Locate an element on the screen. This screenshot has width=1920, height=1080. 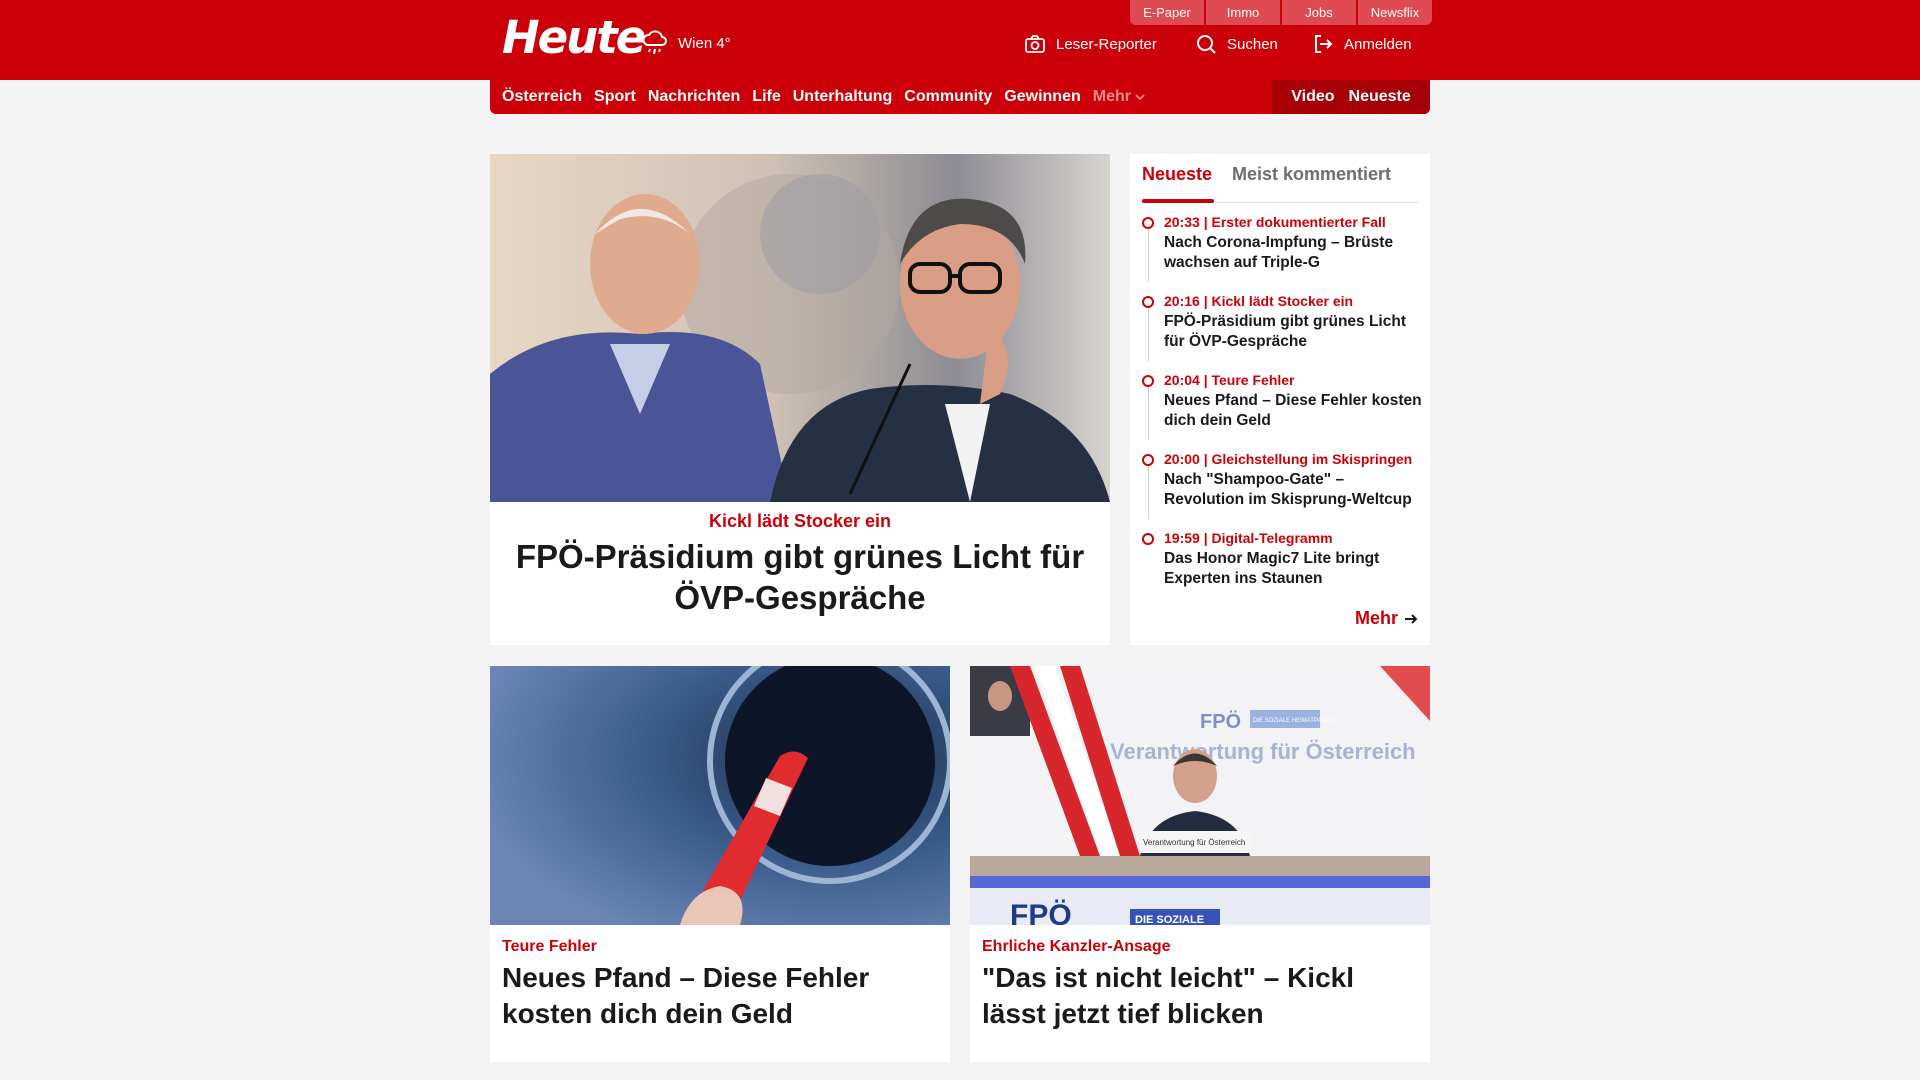
rain-cloud-icon is located at coordinates (654, 42).